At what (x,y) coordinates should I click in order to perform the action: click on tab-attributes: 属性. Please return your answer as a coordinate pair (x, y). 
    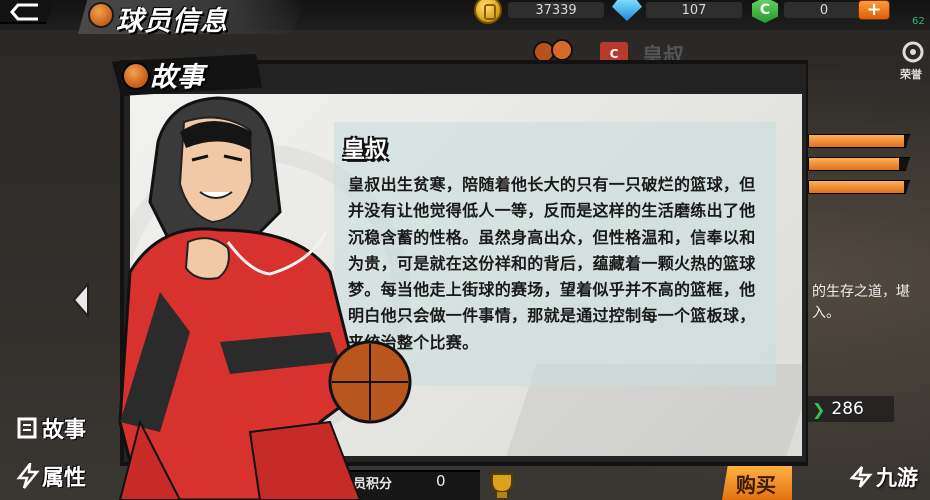
    Looking at the image, I should click on (51, 476).